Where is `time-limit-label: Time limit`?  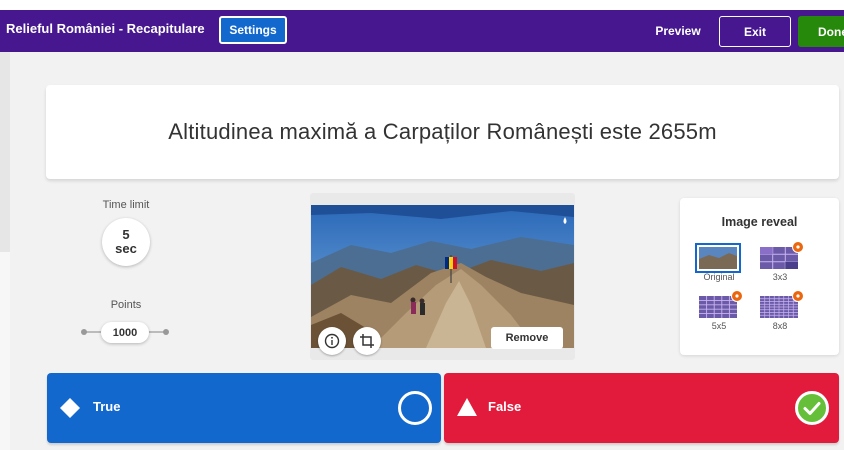
time-limit-label: Time limit is located at coordinates (126, 205).